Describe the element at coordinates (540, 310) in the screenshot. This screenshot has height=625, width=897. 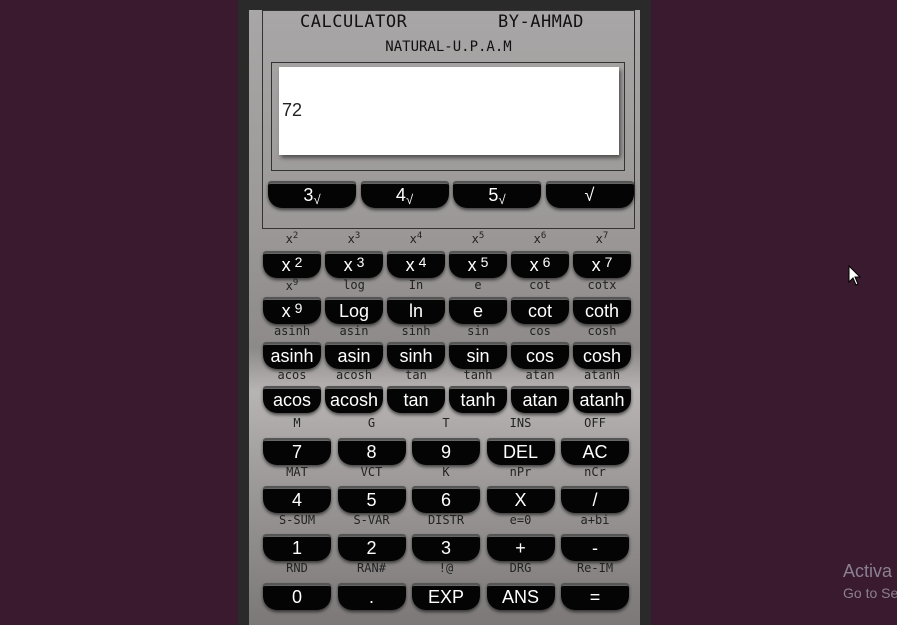
I see `key-cot-4: cot` at that location.